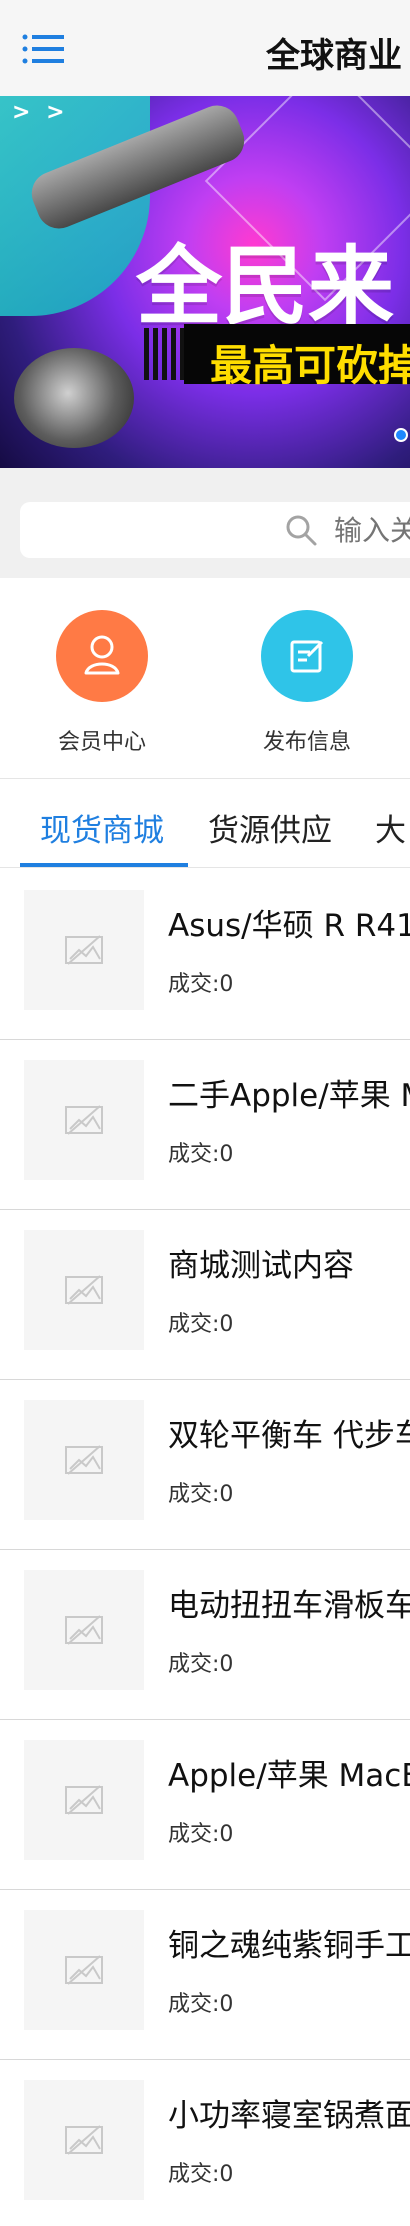 This screenshot has width=410, height=2226. What do you see at coordinates (205, 1805) in the screenshot?
I see `product-item: Apple/苹果 MacB 成交:0` at bounding box center [205, 1805].